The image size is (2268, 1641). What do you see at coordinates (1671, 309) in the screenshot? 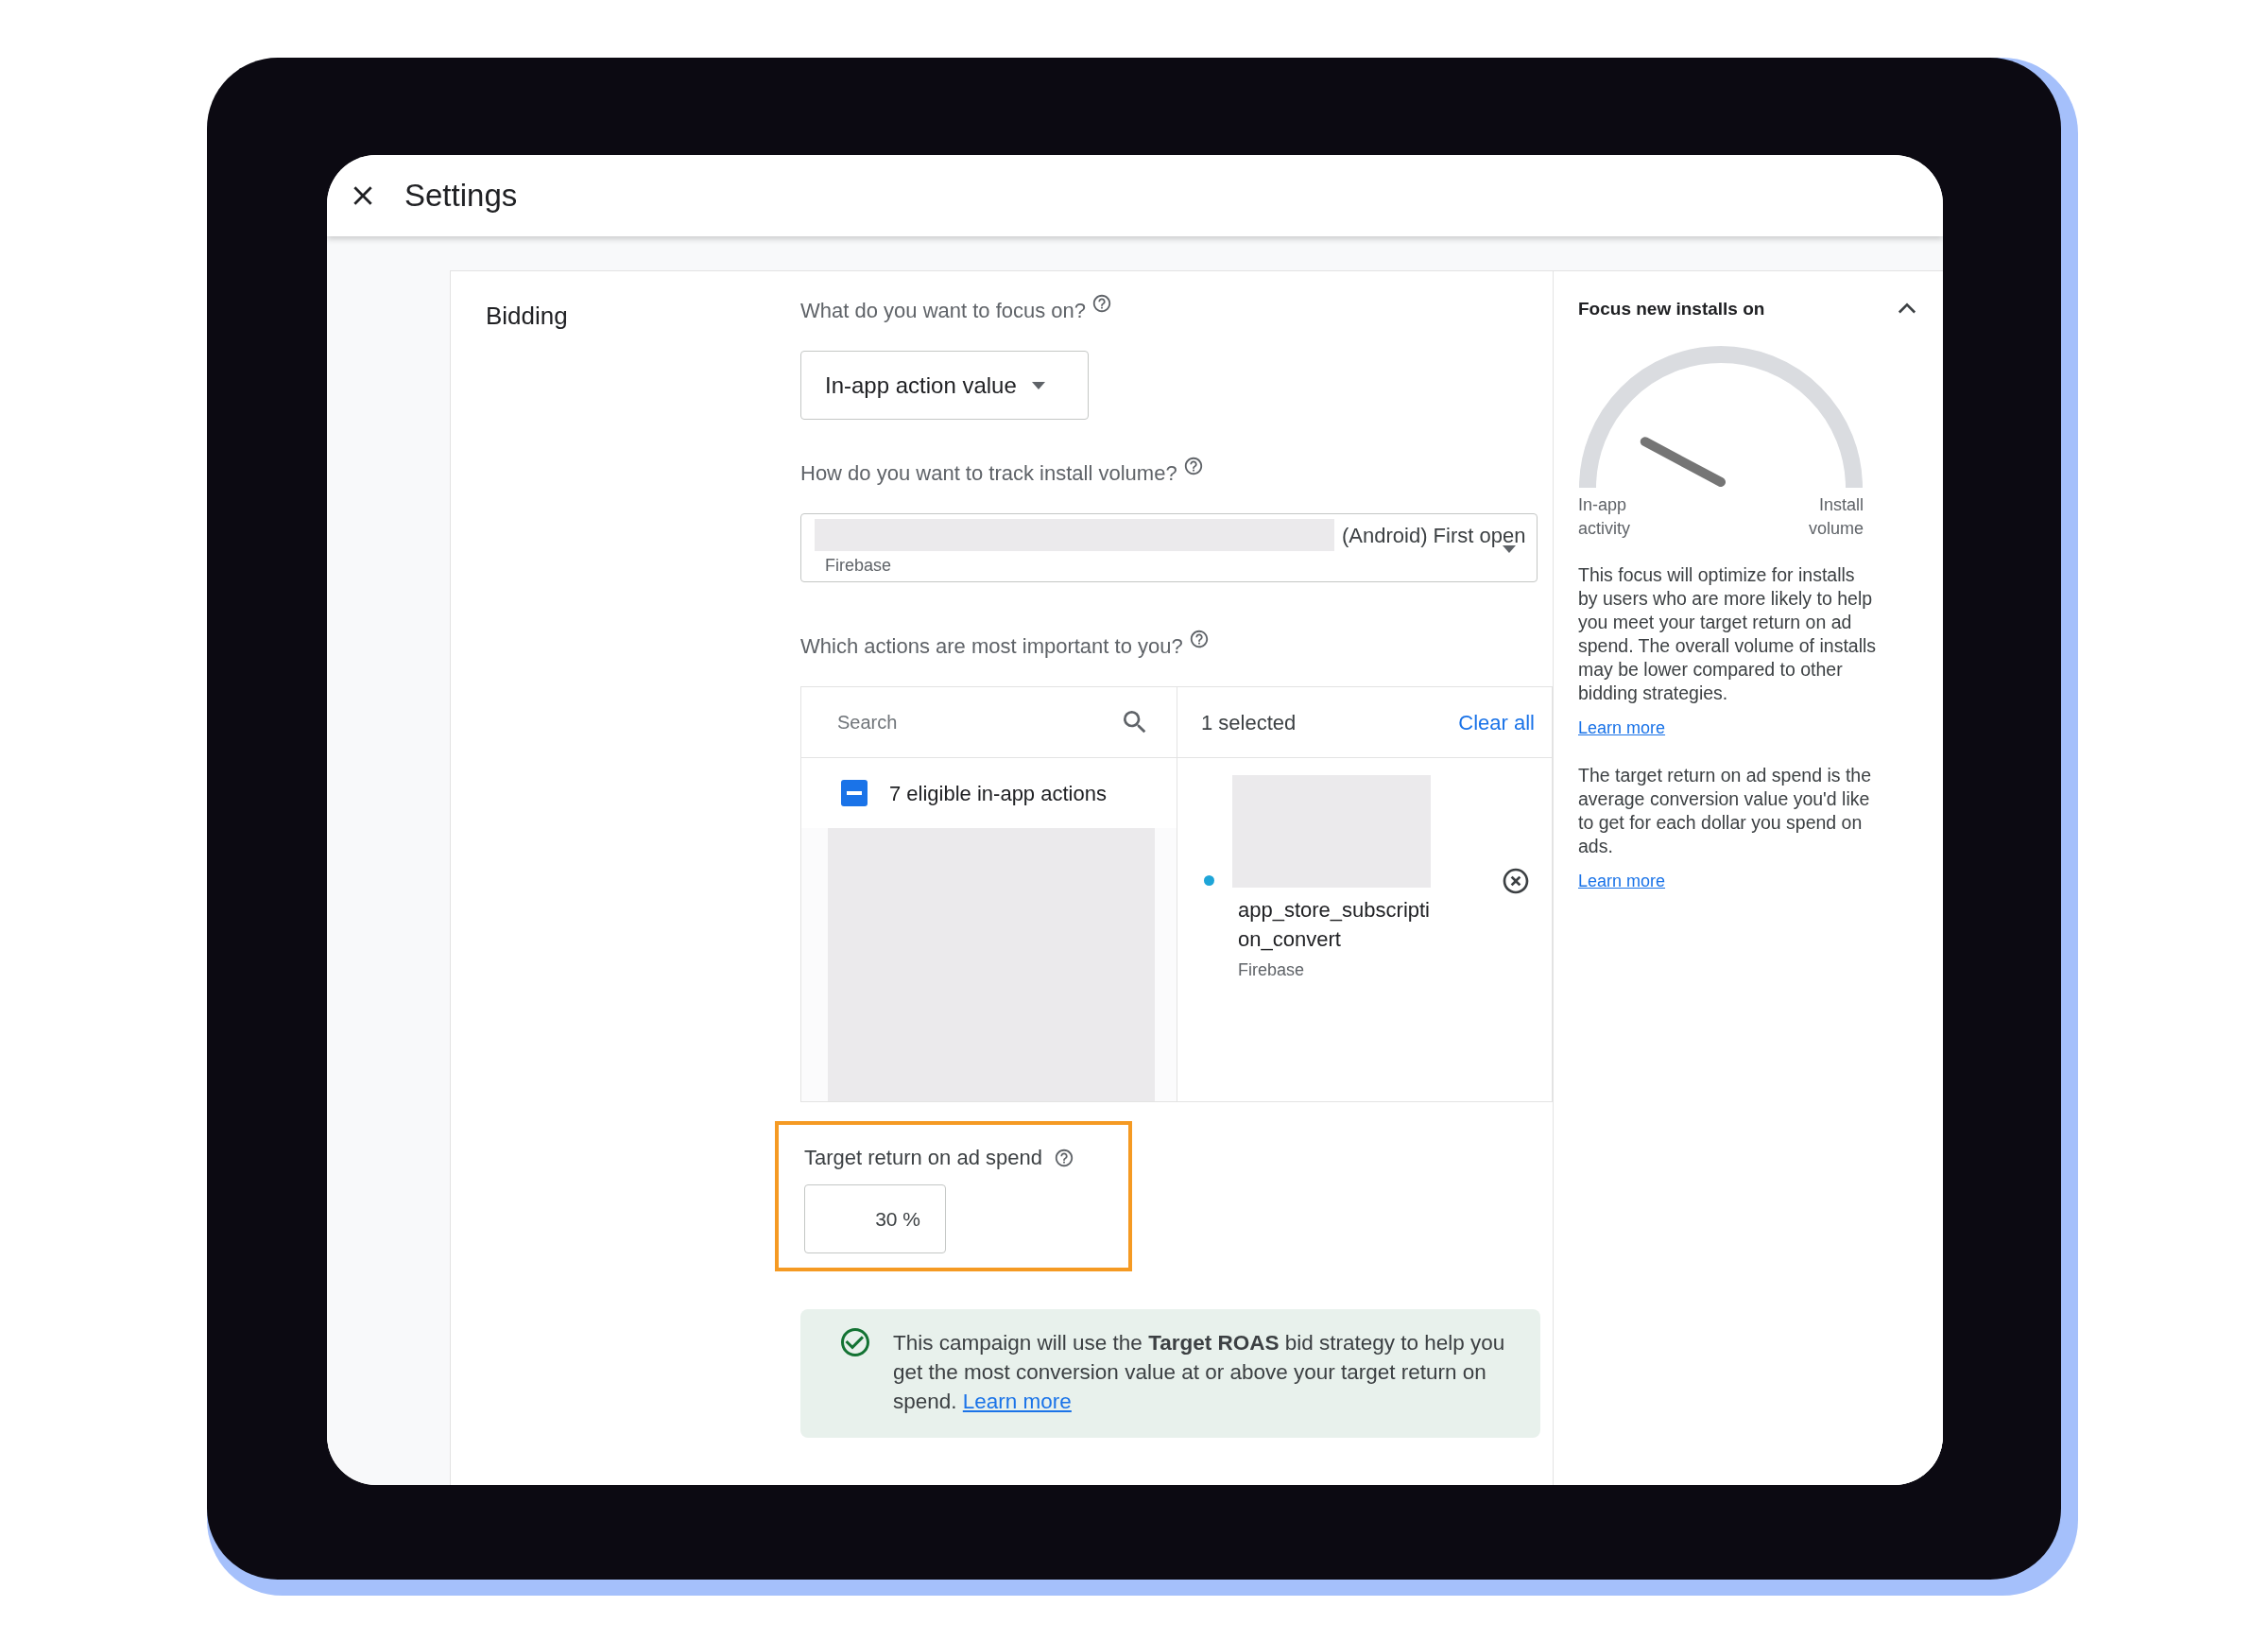
I see `panel-title: Focus new installs on` at bounding box center [1671, 309].